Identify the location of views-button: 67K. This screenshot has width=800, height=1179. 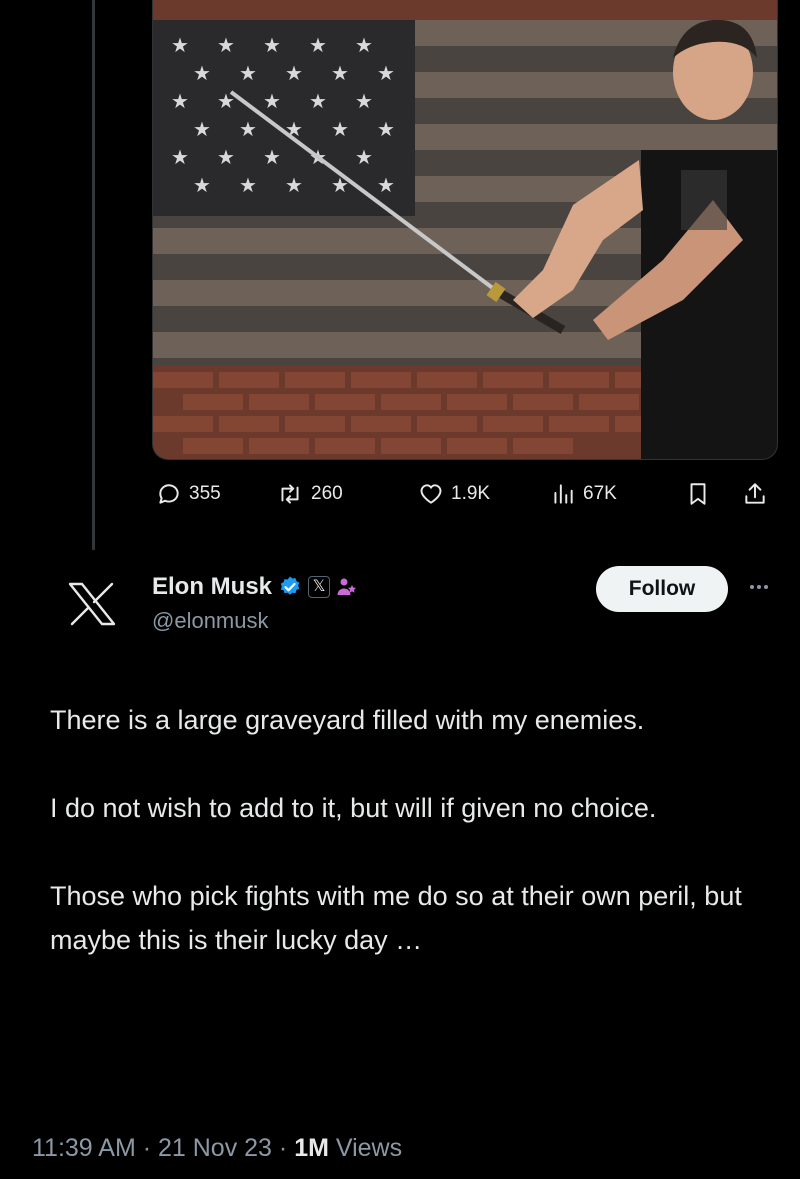
(583, 494).